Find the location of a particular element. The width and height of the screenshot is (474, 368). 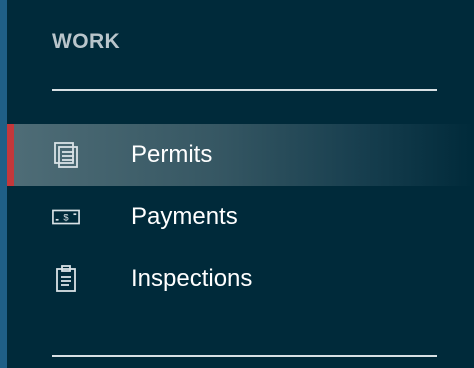

permits-icon is located at coordinates (66, 155).